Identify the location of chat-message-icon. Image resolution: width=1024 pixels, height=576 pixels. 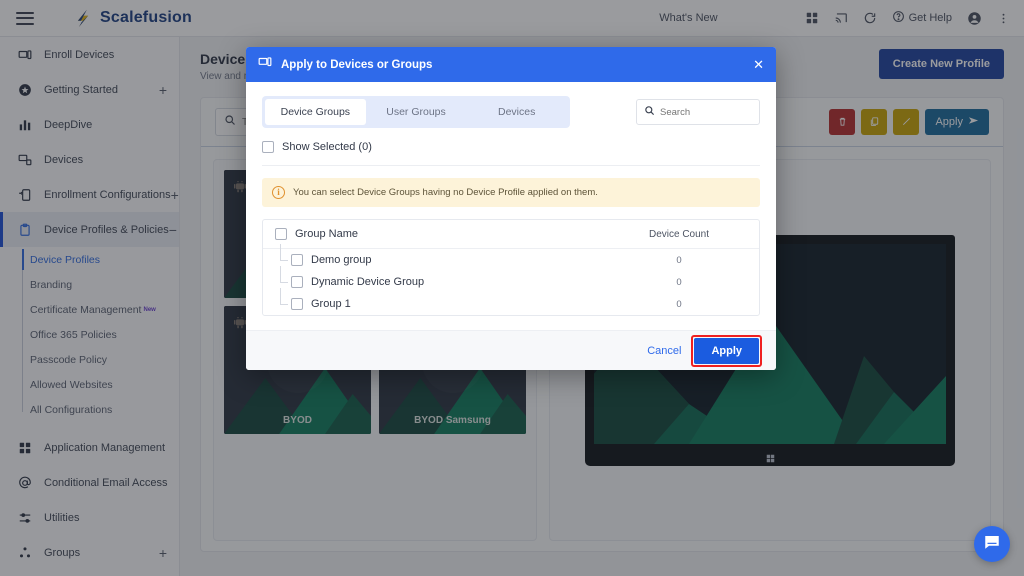
(992, 544).